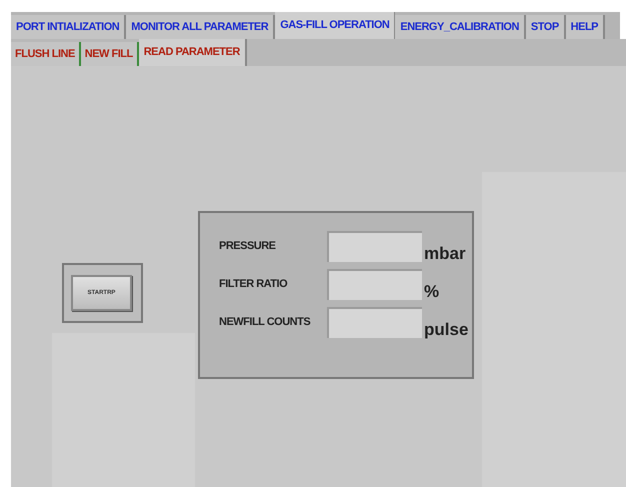 The height and width of the screenshot is (487, 626). Describe the element at coordinates (446, 329) in the screenshot. I see `unit-label: pulse` at that location.